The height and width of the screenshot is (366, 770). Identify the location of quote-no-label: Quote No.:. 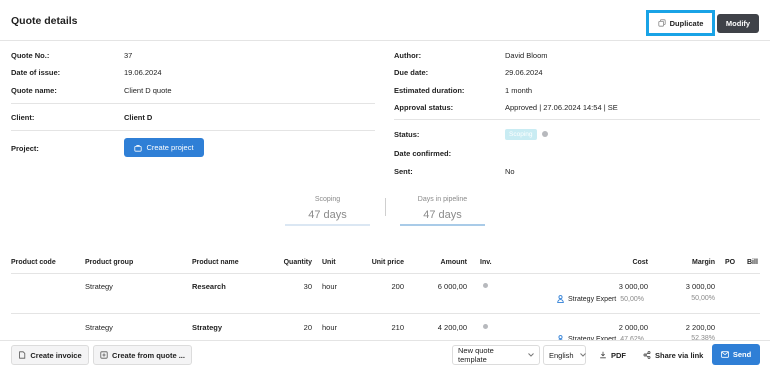
(30, 55).